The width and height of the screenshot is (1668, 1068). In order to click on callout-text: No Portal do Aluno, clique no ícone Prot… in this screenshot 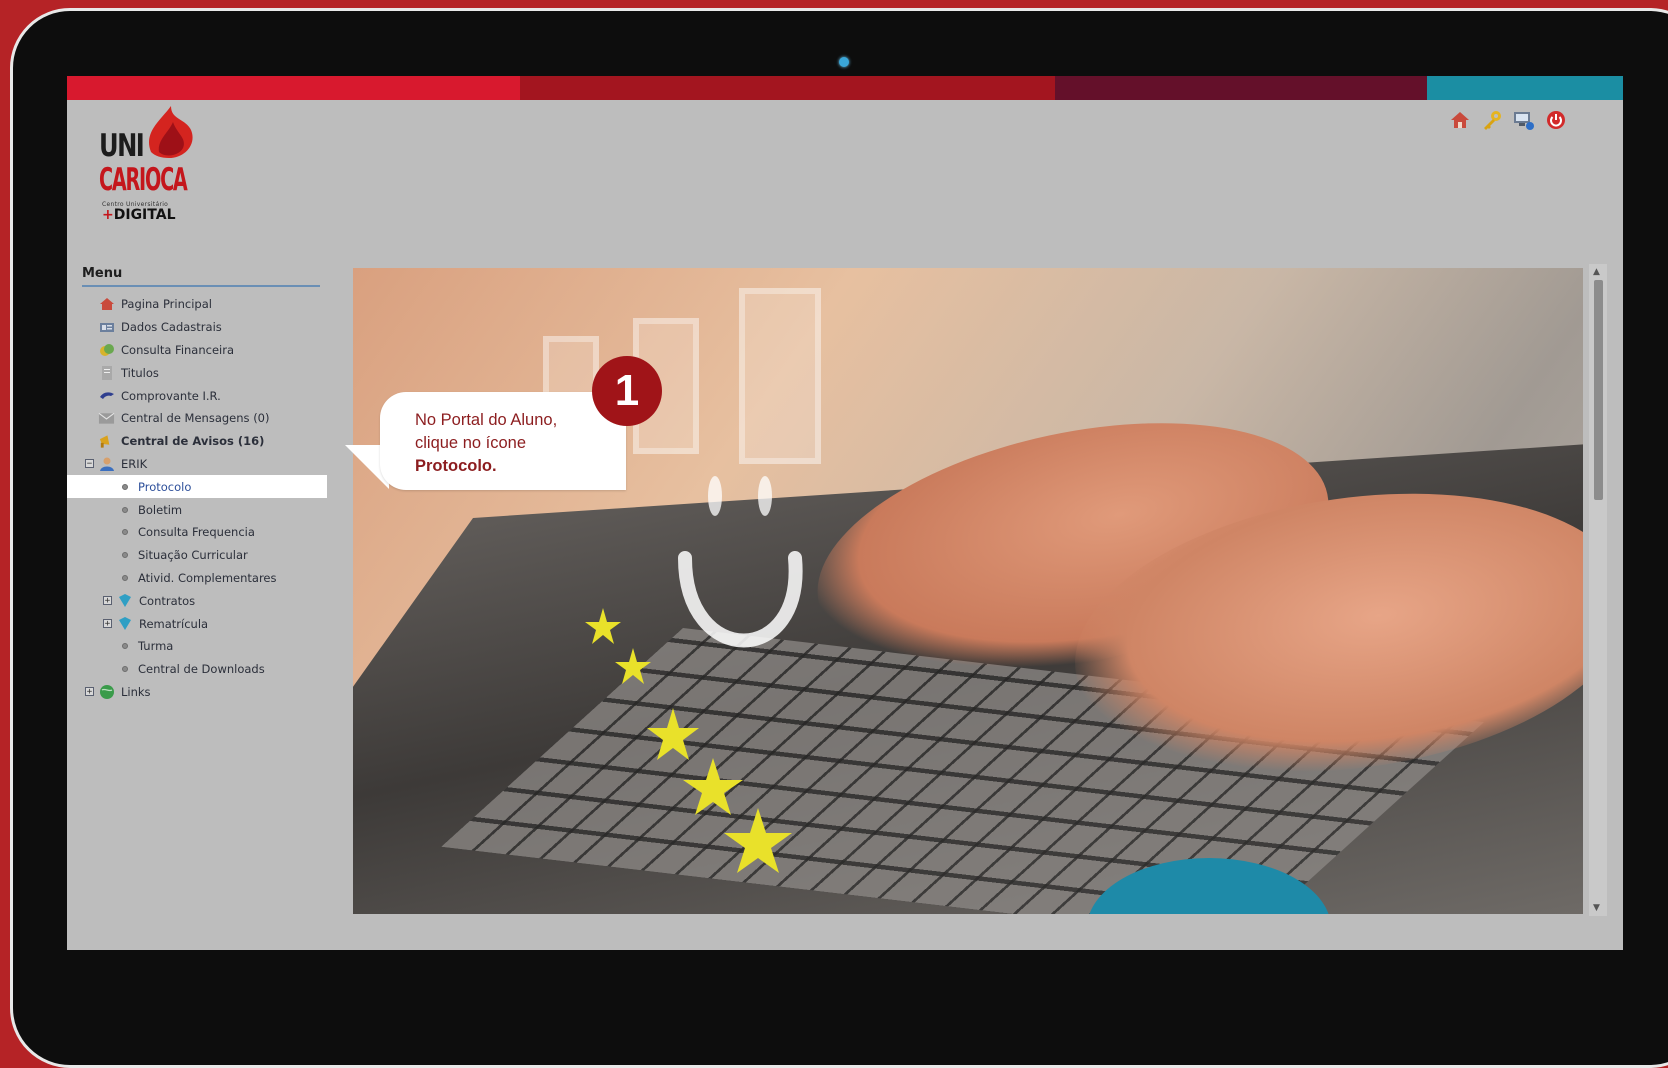, I will do `click(486, 443)`.